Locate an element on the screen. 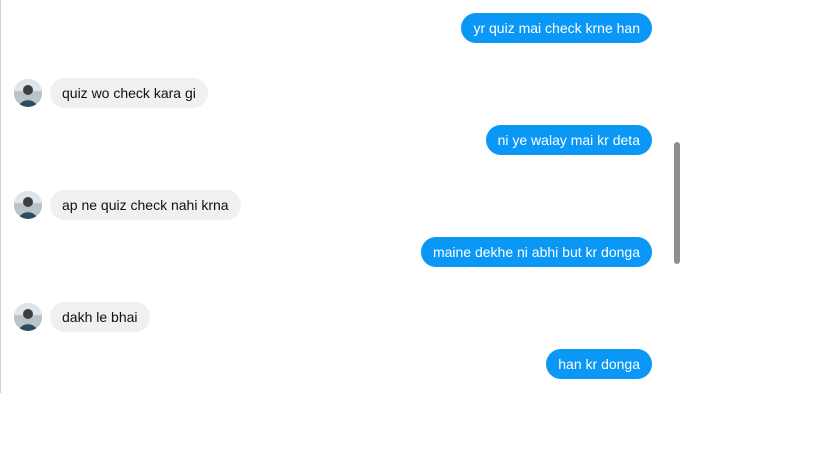  incoming-message-bubble: dakh le bhai is located at coordinates (100, 317).